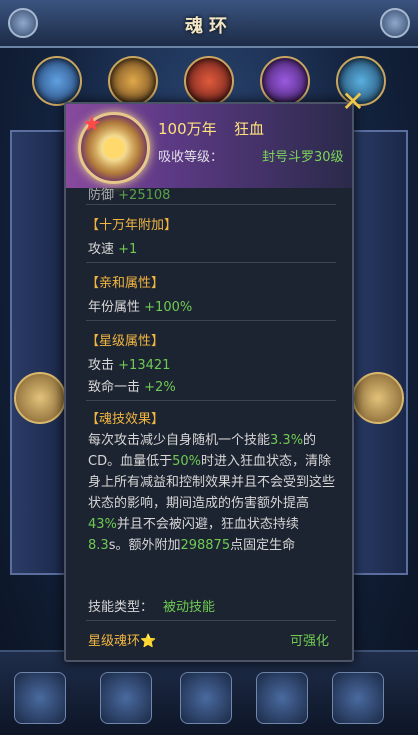  I want to click on skill-value: 43%, so click(102, 524).